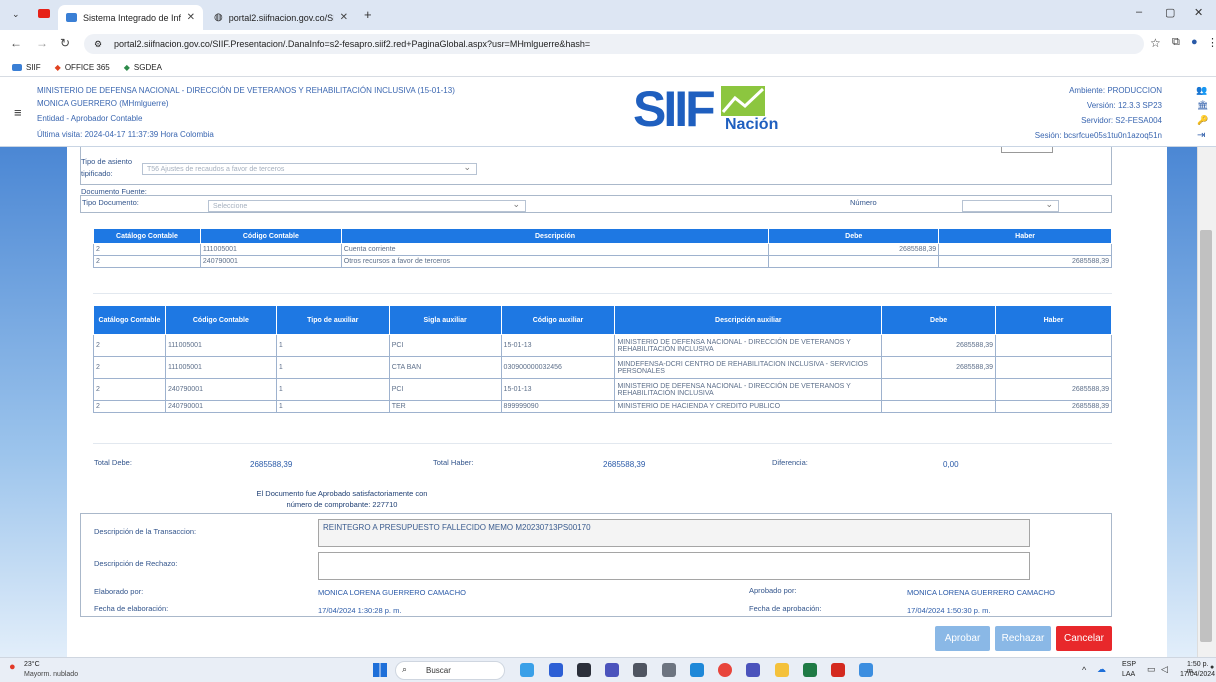  Describe the element at coordinates (1202, 120) in the screenshot. I see `key-icon: 🔑` at that location.